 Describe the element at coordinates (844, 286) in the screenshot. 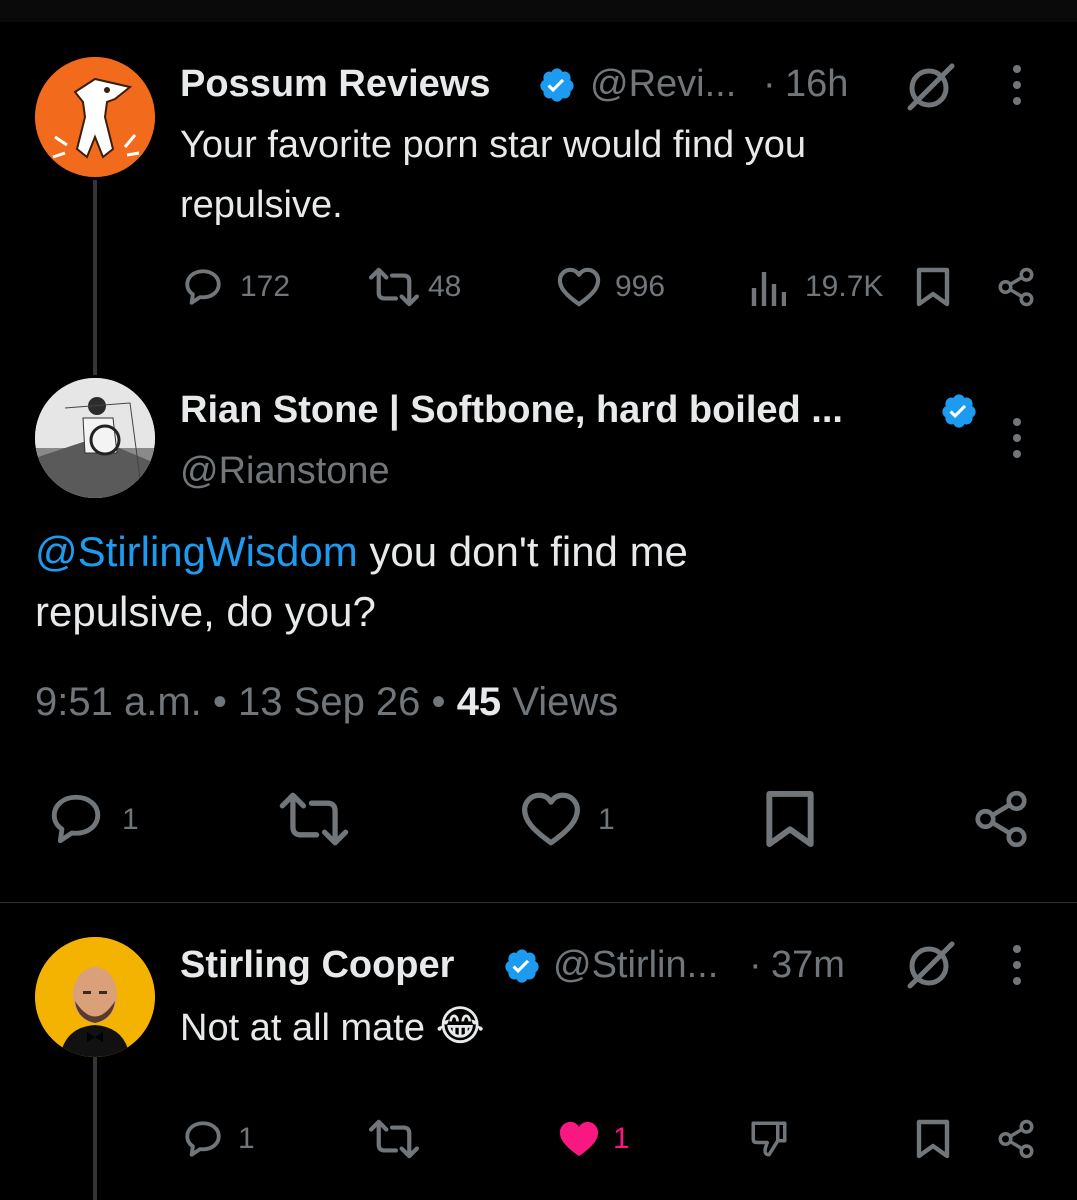

I see `views-count: 19.7K` at that location.